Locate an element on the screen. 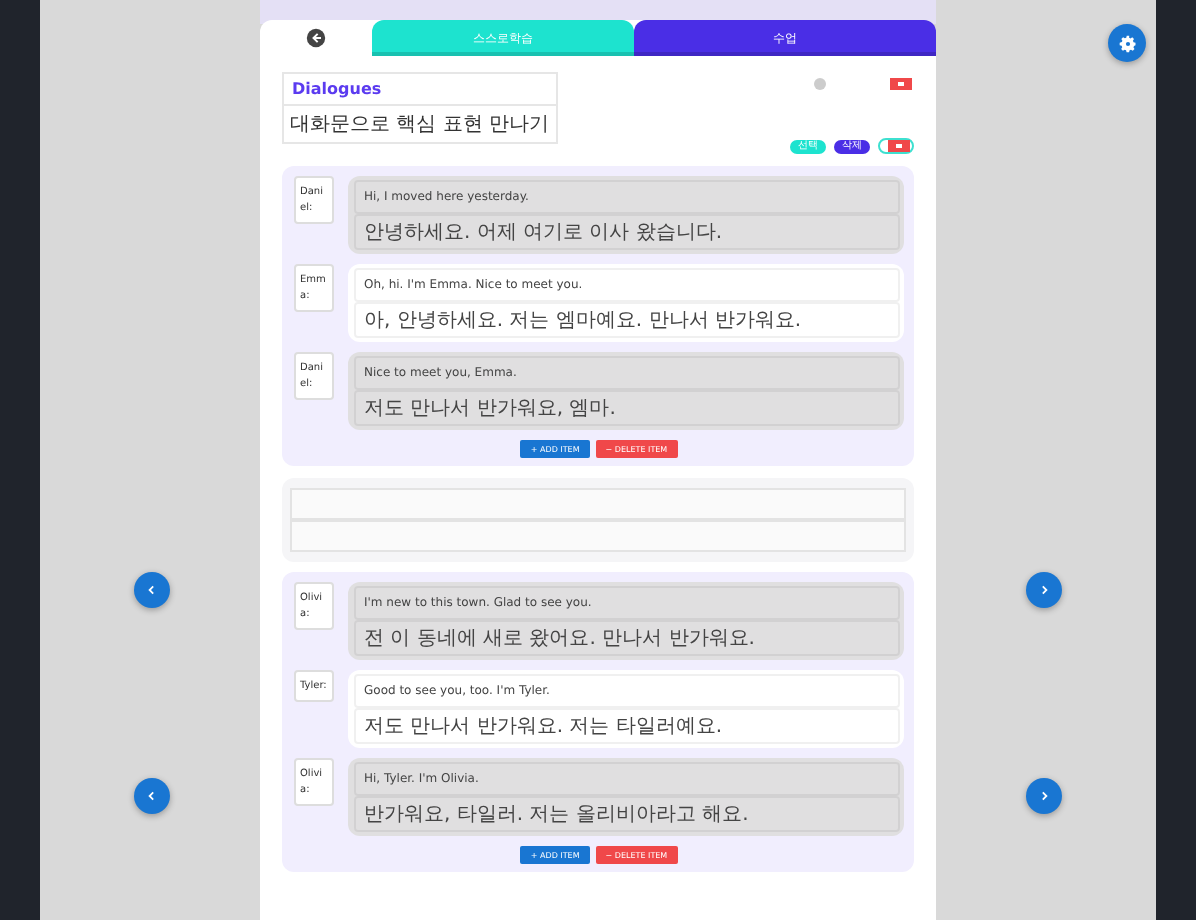 The width and height of the screenshot is (1196, 920). settings-button is located at coordinates (1127, 43).